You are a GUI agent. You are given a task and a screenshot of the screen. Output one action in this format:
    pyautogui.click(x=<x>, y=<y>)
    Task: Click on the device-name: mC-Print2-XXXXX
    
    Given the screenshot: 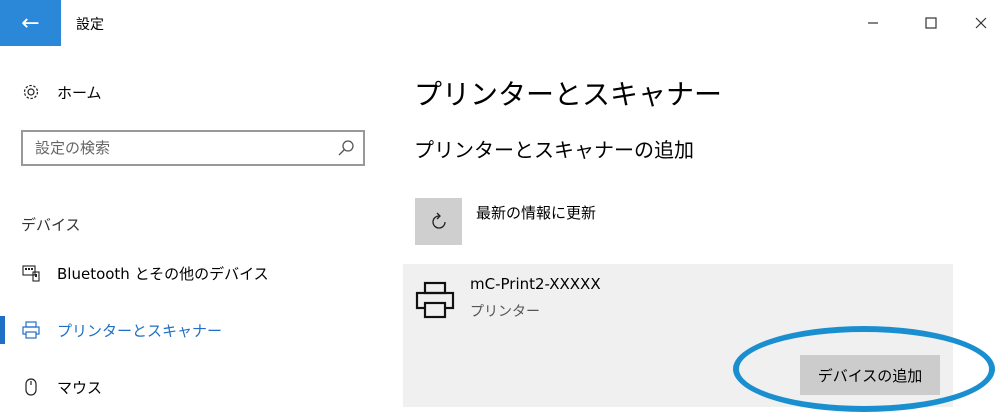 What is the action you would take?
    pyautogui.click(x=535, y=284)
    